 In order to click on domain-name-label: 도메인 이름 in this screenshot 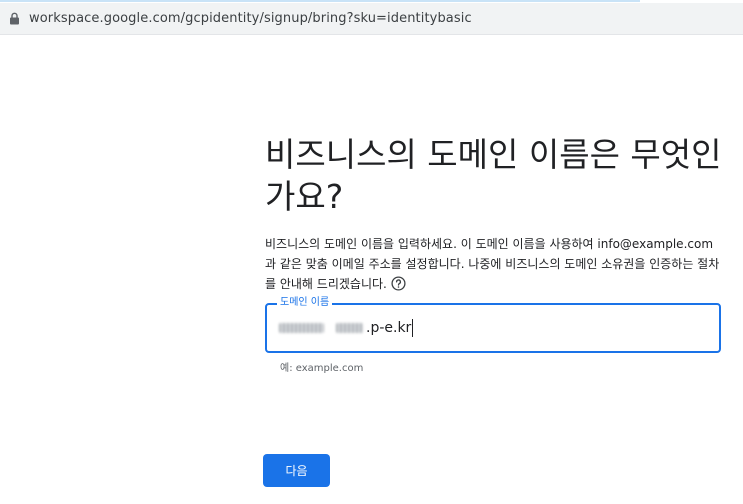, I will do `click(305, 303)`.